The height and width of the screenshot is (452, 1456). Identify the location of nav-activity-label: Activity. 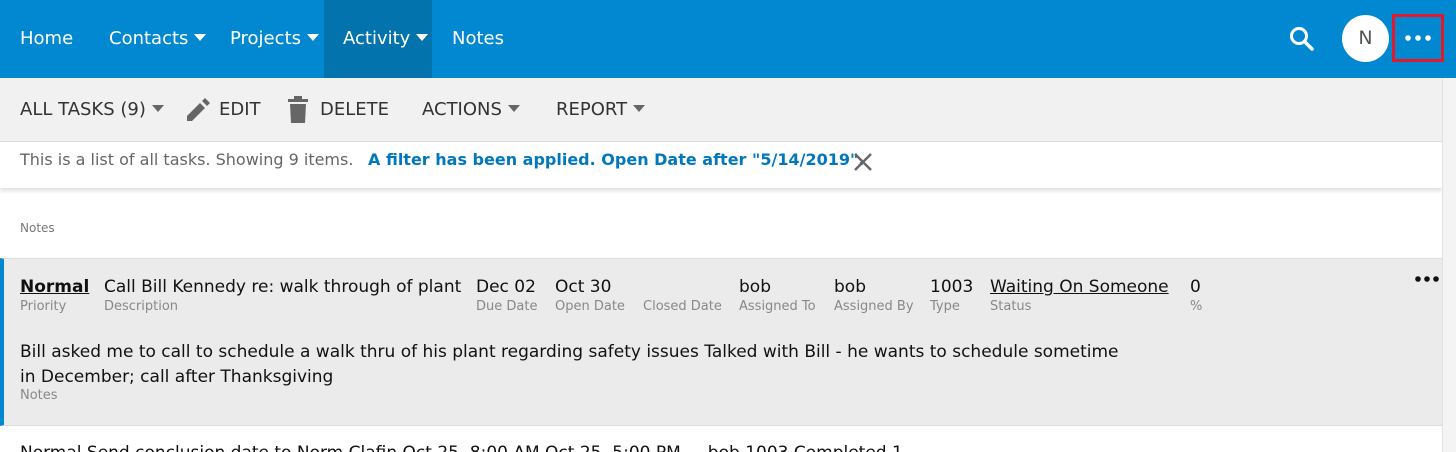
(377, 38).